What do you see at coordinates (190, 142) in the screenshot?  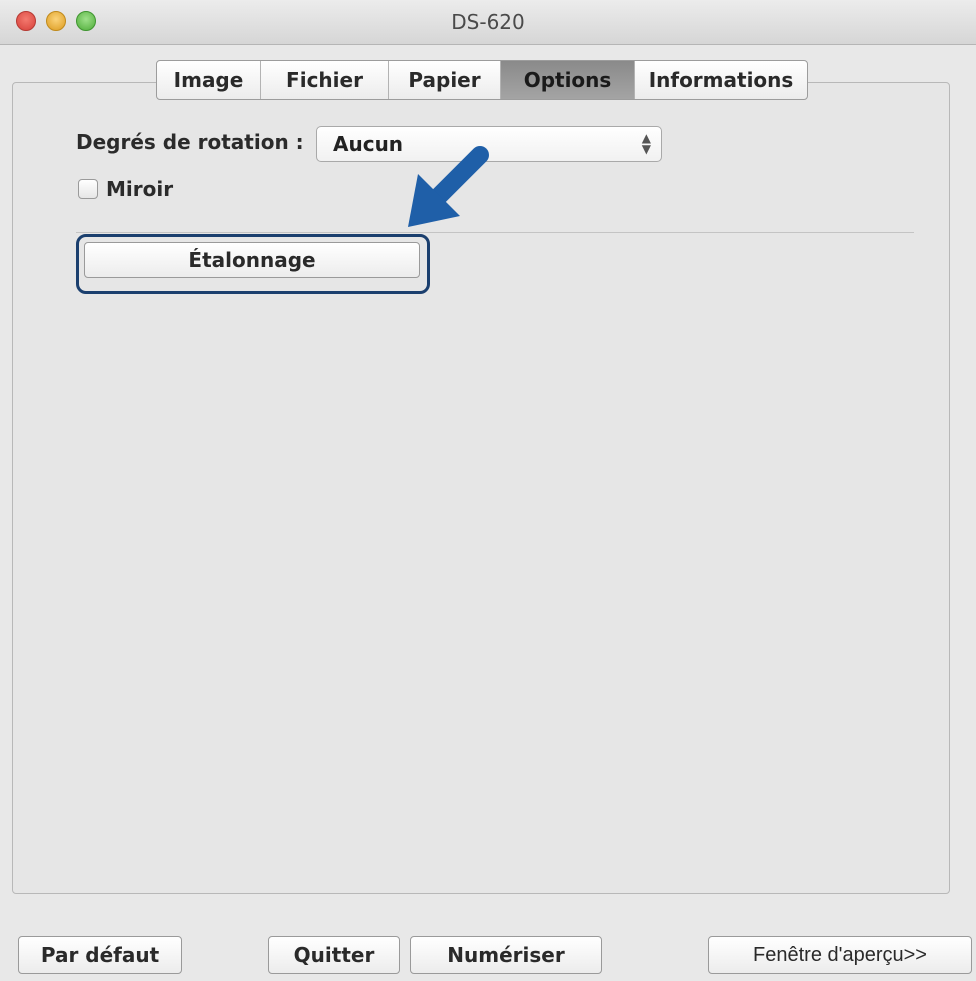 I see `rotation-label: Degrés de rotation :` at bounding box center [190, 142].